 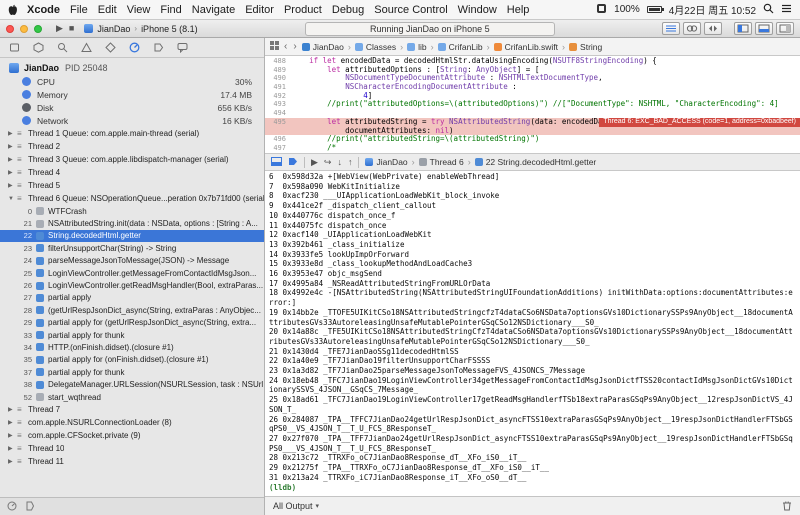 What do you see at coordinates (132, 435) in the screenshot?
I see `thread-row: ▶ ≡ com.apple.CFSocket.private (9)` at bounding box center [132, 435].